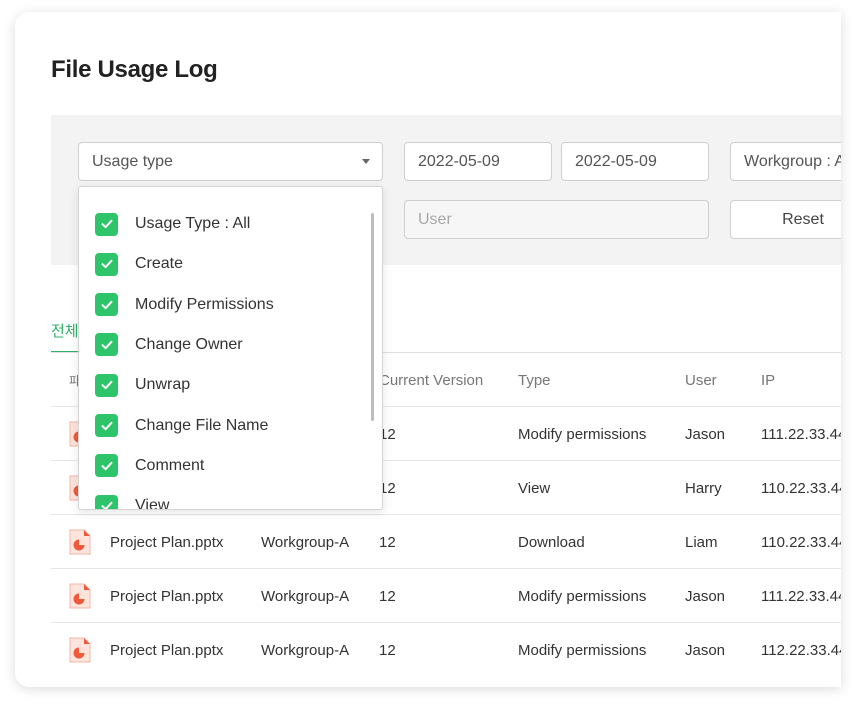  I want to click on dropdown-option-label: View, so click(152, 503).